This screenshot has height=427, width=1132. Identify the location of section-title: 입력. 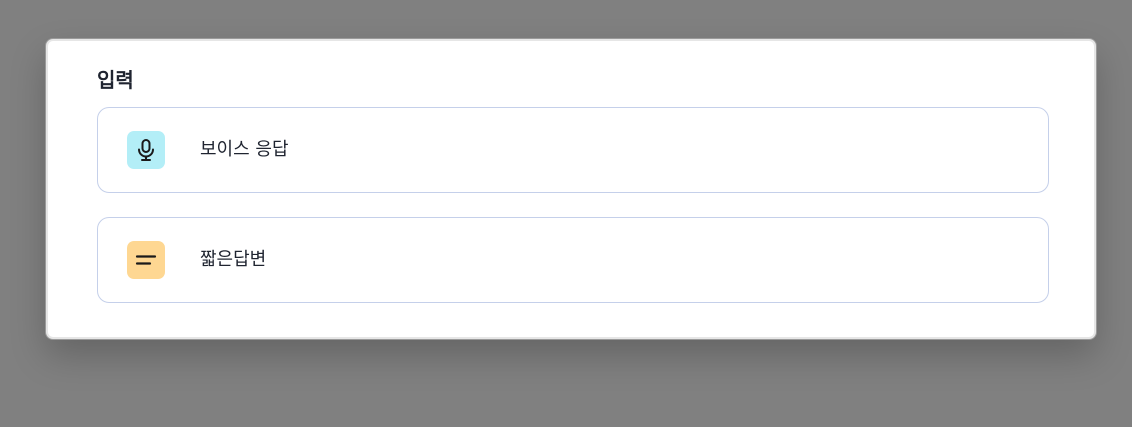
(115, 80).